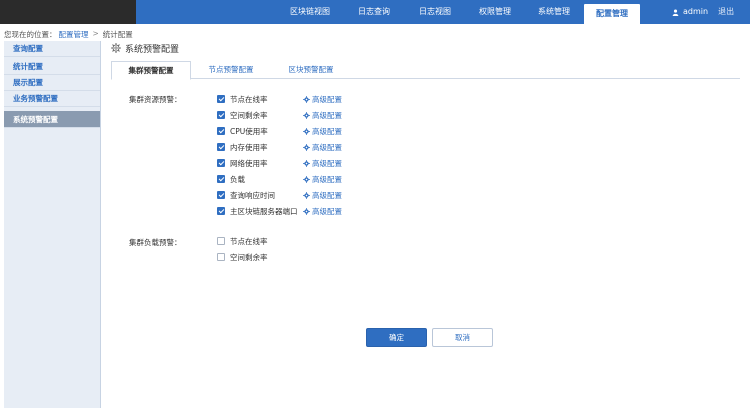  I want to click on logo-area, so click(68, 12).